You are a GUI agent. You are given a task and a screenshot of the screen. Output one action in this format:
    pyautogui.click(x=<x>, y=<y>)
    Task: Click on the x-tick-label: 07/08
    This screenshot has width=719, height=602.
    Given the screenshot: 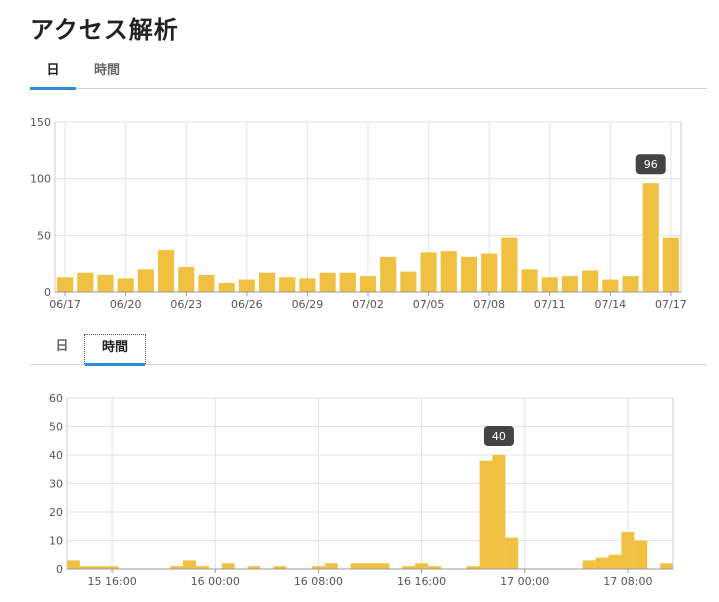 What is the action you would take?
    pyautogui.click(x=489, y=304)
    